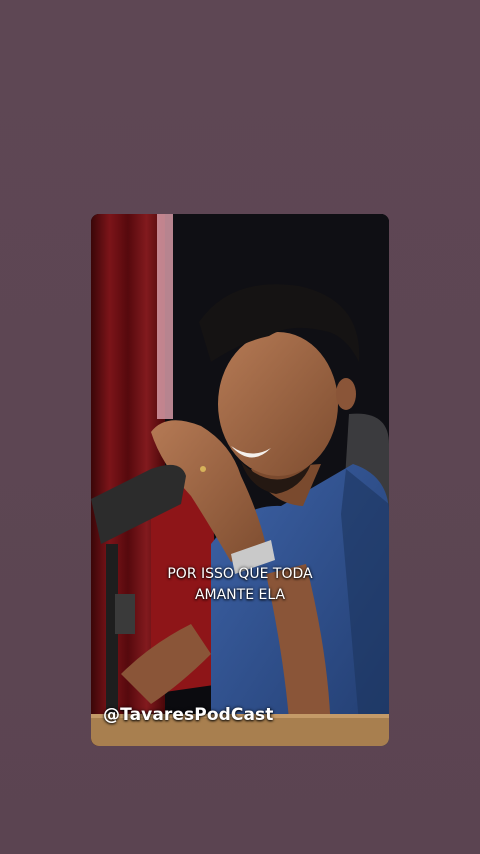 This screenshot has width=480, height=854. What do you see at coordinates (165, 316) in the screenshot?
I see `pink-light-strip` at bounding box center [165, 316].